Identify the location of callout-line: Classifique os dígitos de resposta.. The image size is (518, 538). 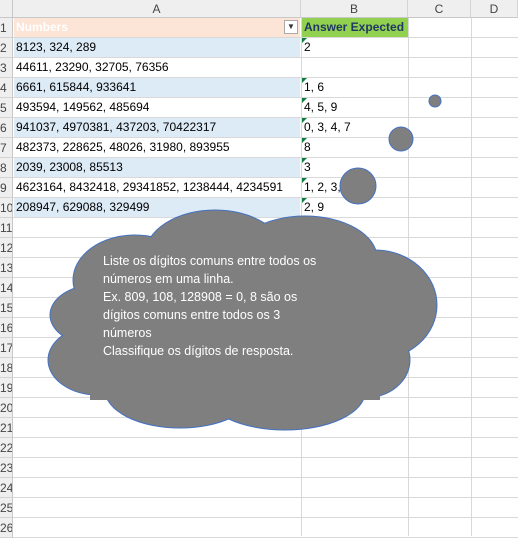
(198, 351).